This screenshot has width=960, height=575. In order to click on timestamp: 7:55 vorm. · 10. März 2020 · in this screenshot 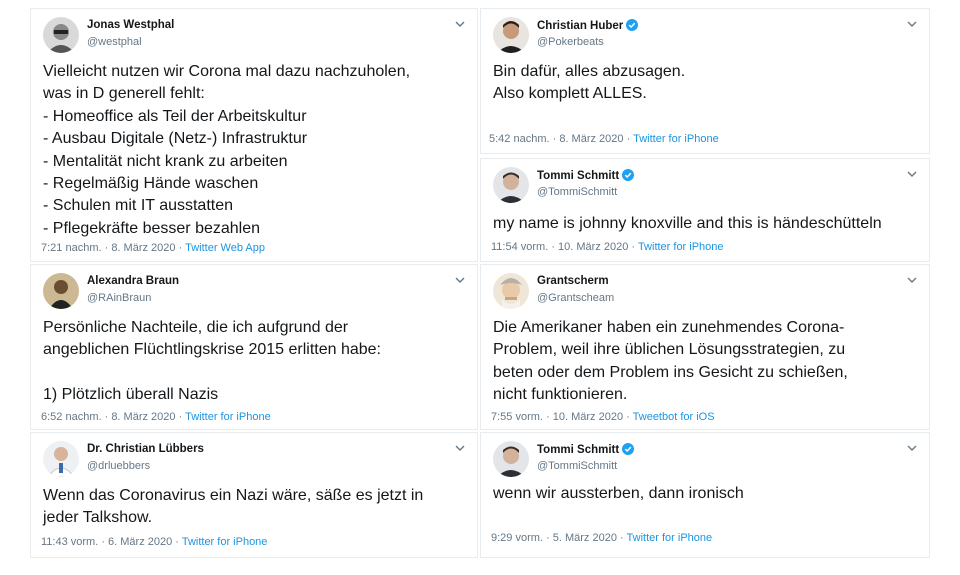, I will do `click(562, 417)`.